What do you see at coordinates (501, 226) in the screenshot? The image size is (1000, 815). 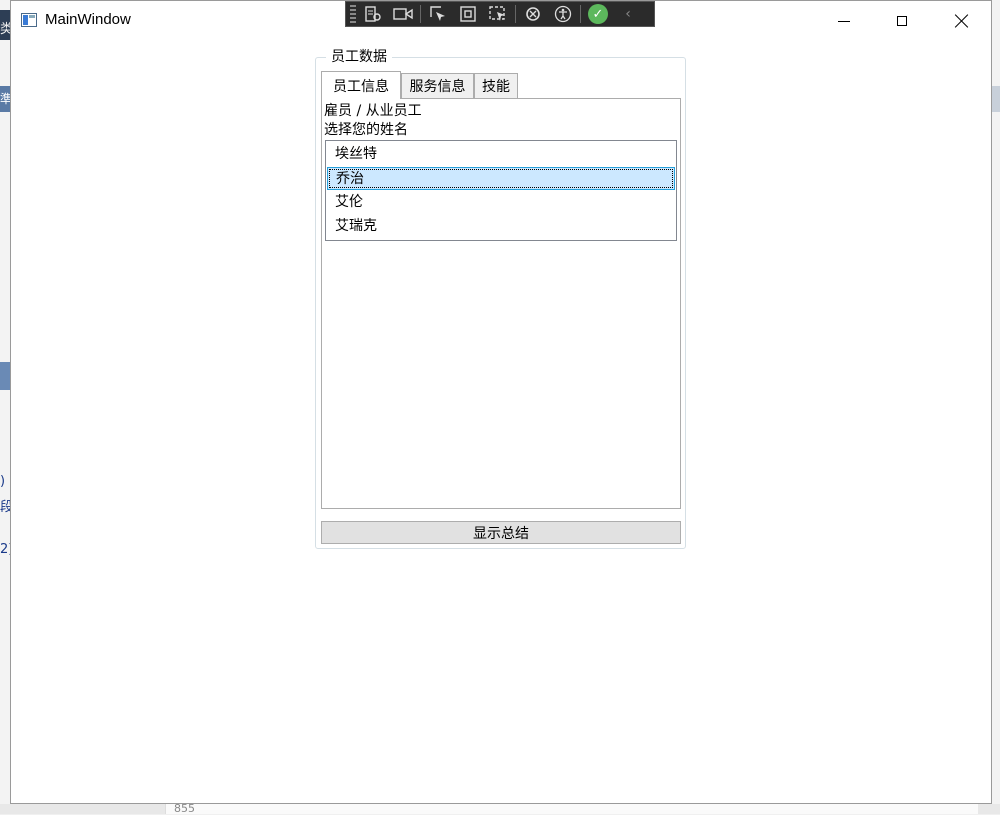 I see `list-item: 艾瑞克` at bounding box center [501, 226].